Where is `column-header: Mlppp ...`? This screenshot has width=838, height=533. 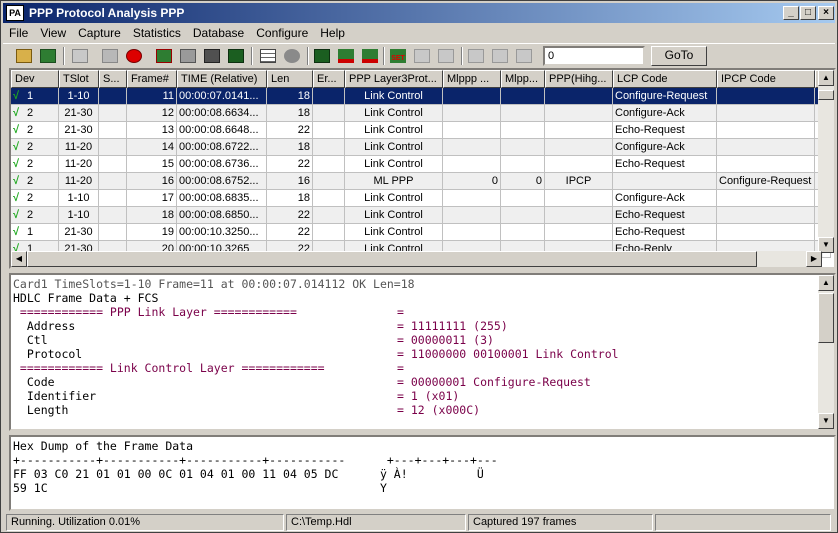
column-header: Mlppp ... is located at coordinates (472, 79).